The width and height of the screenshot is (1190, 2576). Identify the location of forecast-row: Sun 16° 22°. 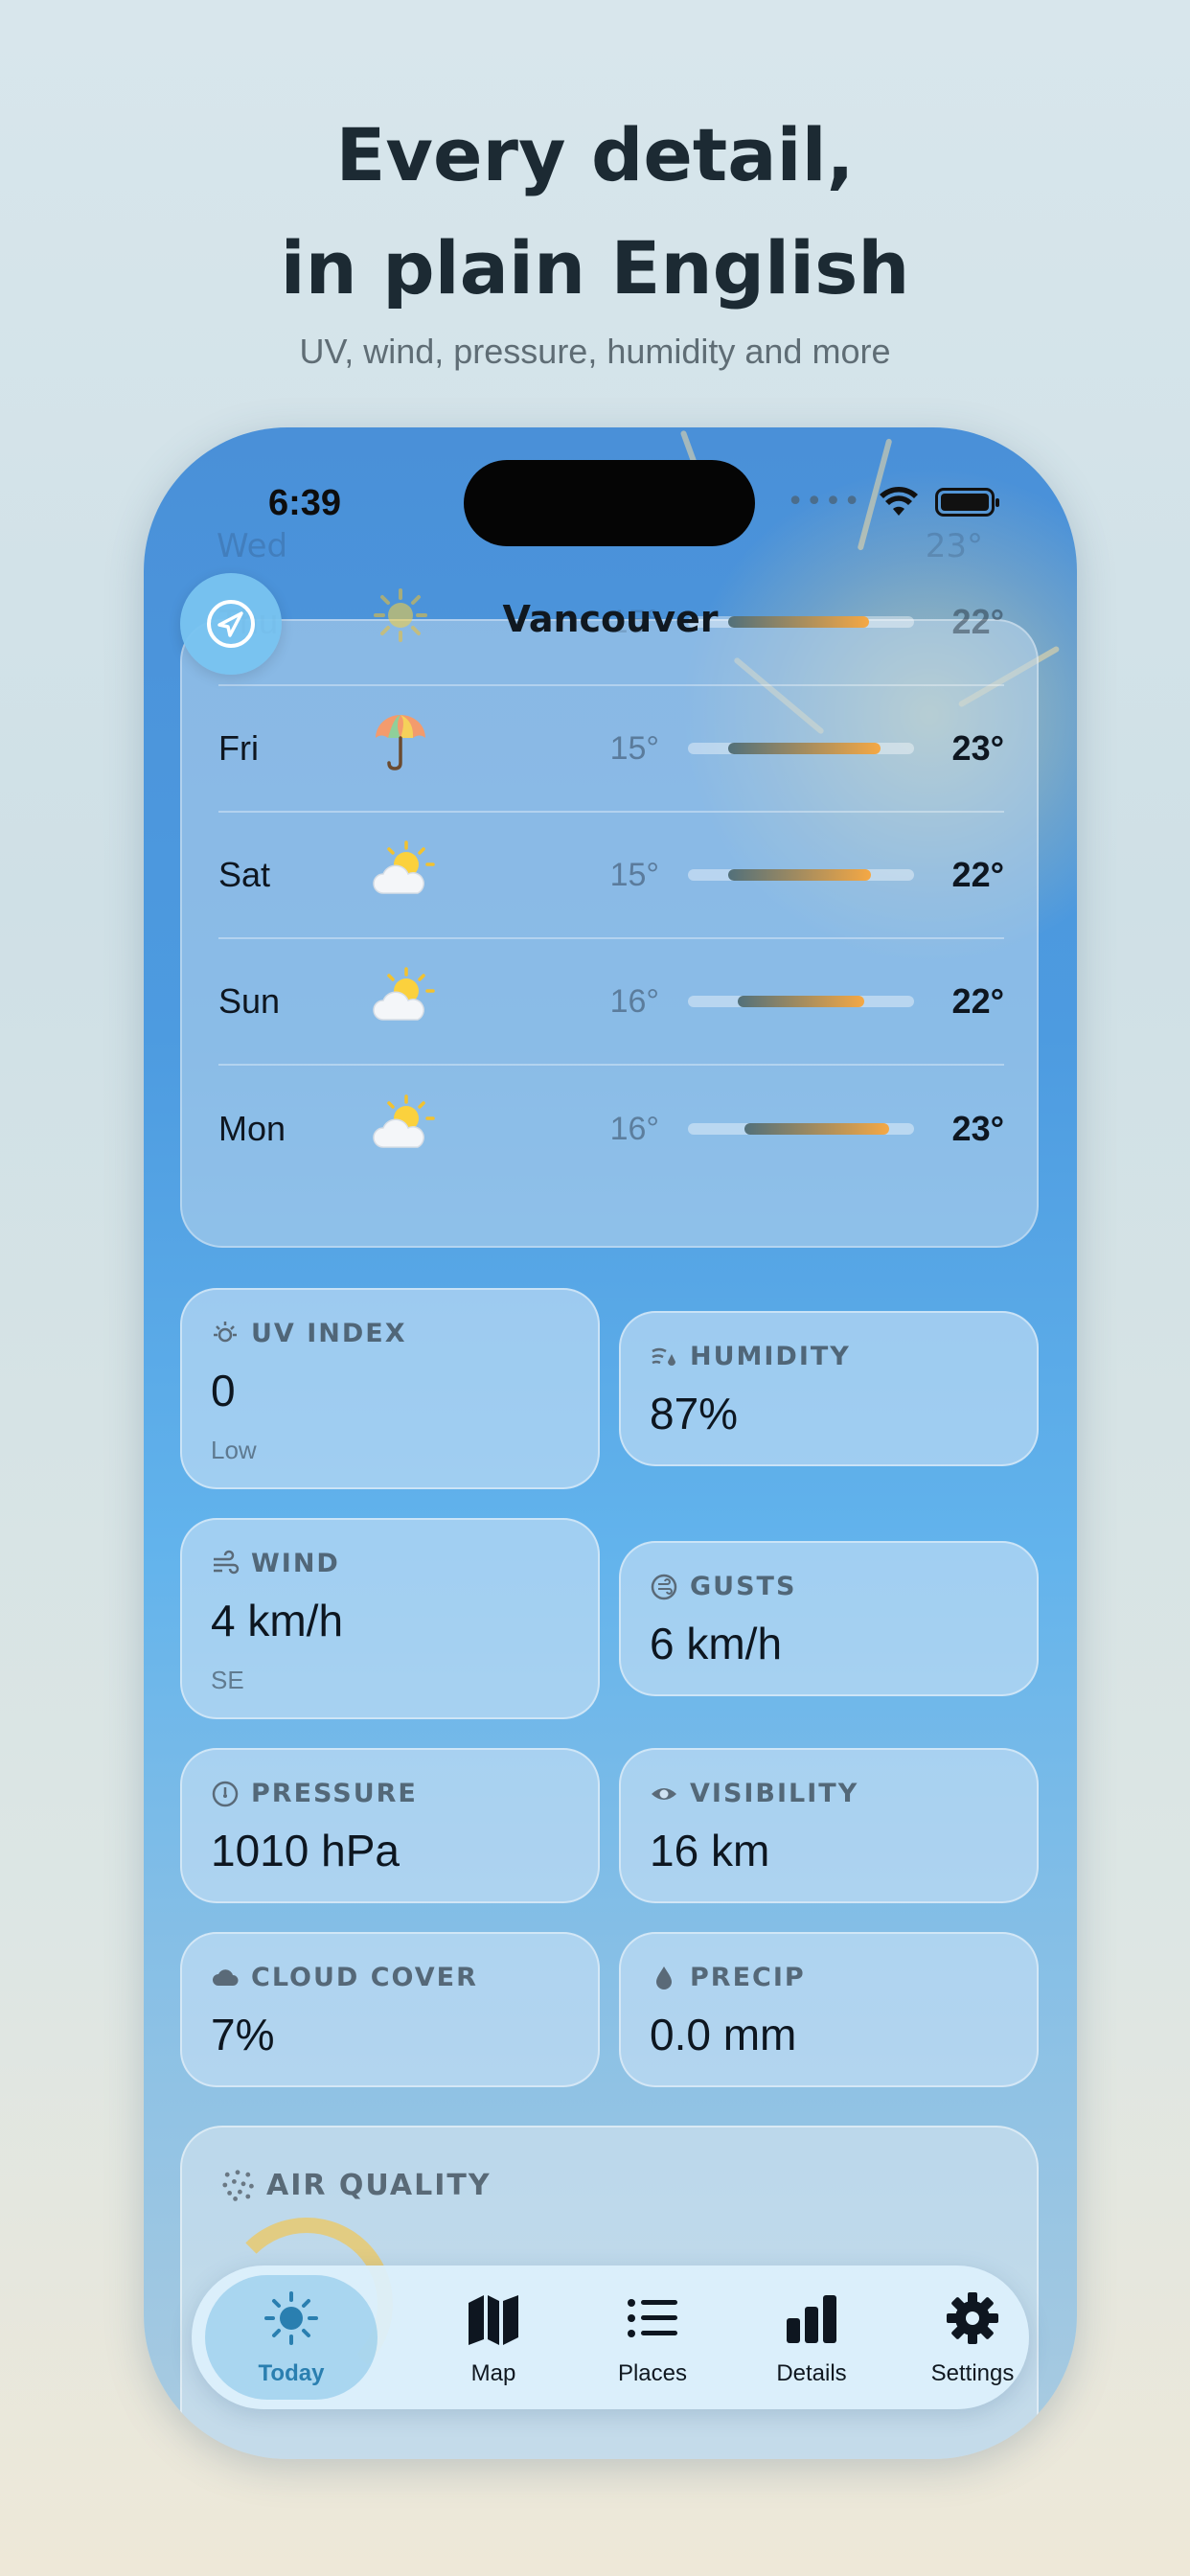
(611, 1002).